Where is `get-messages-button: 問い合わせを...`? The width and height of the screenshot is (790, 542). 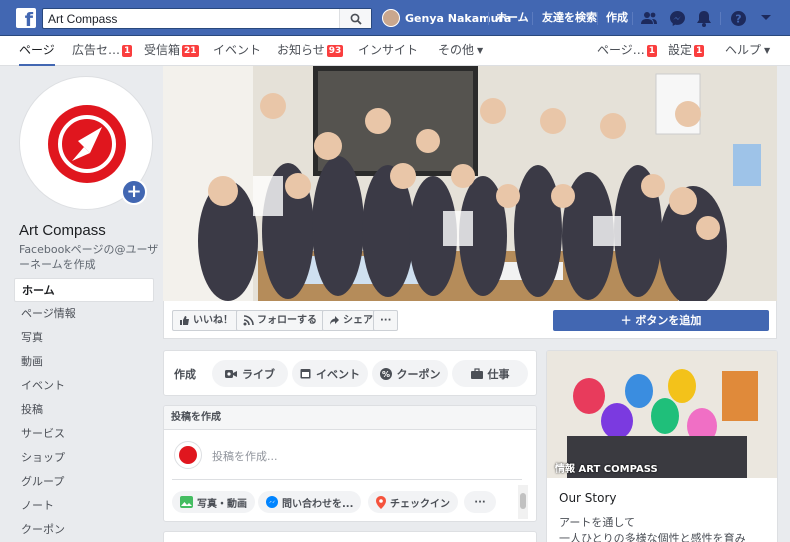
get-messages-button: 問い合わせを... is located at coordinates (310, 502).